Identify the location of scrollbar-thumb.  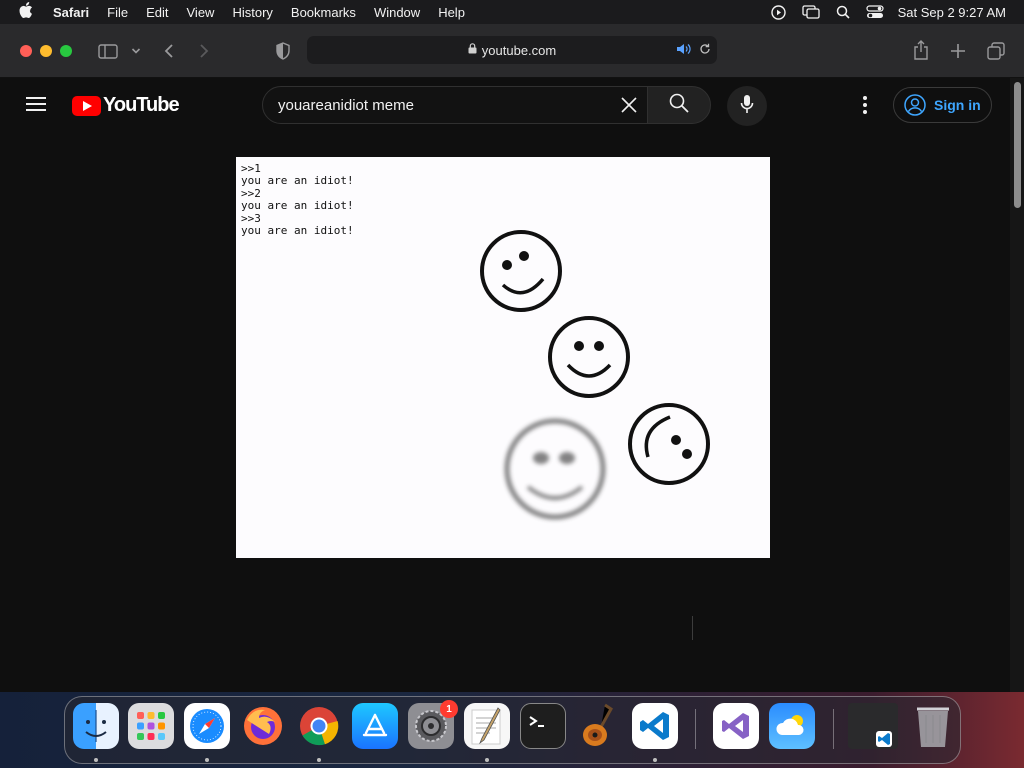
(1017, 145).